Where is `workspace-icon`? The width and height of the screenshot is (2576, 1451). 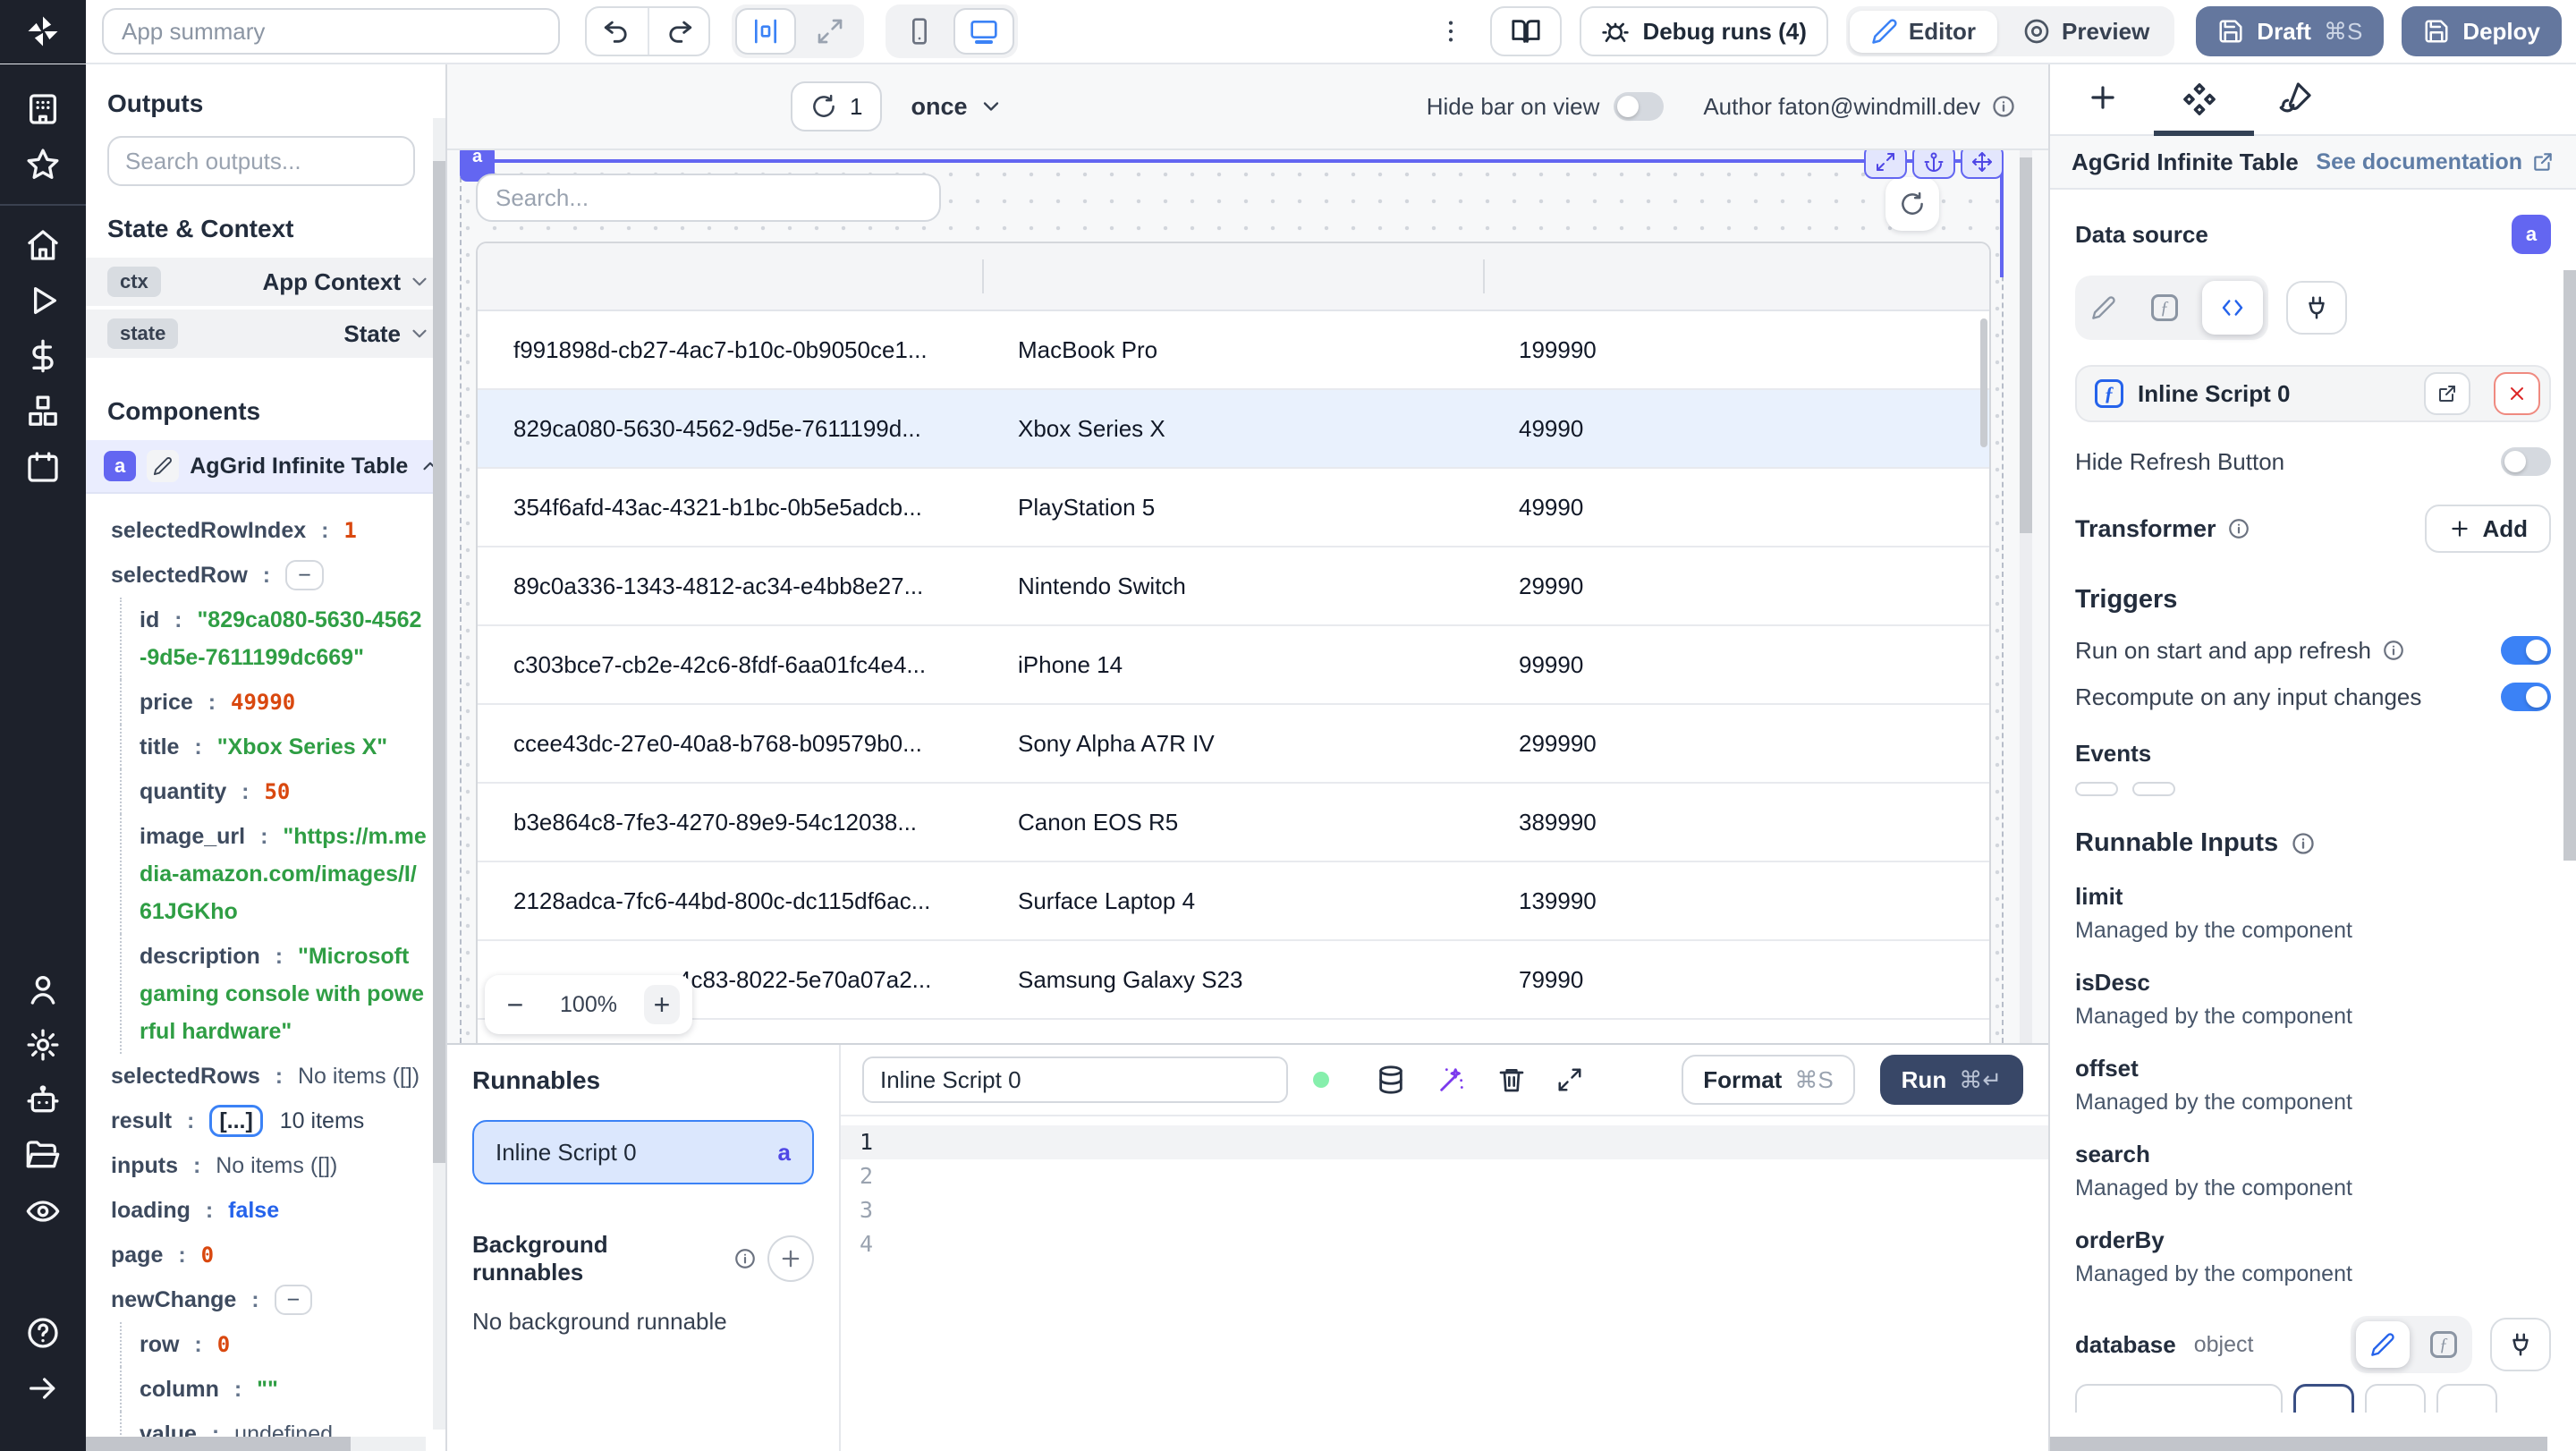 workspace-icon is located at coordinates (43, 109).